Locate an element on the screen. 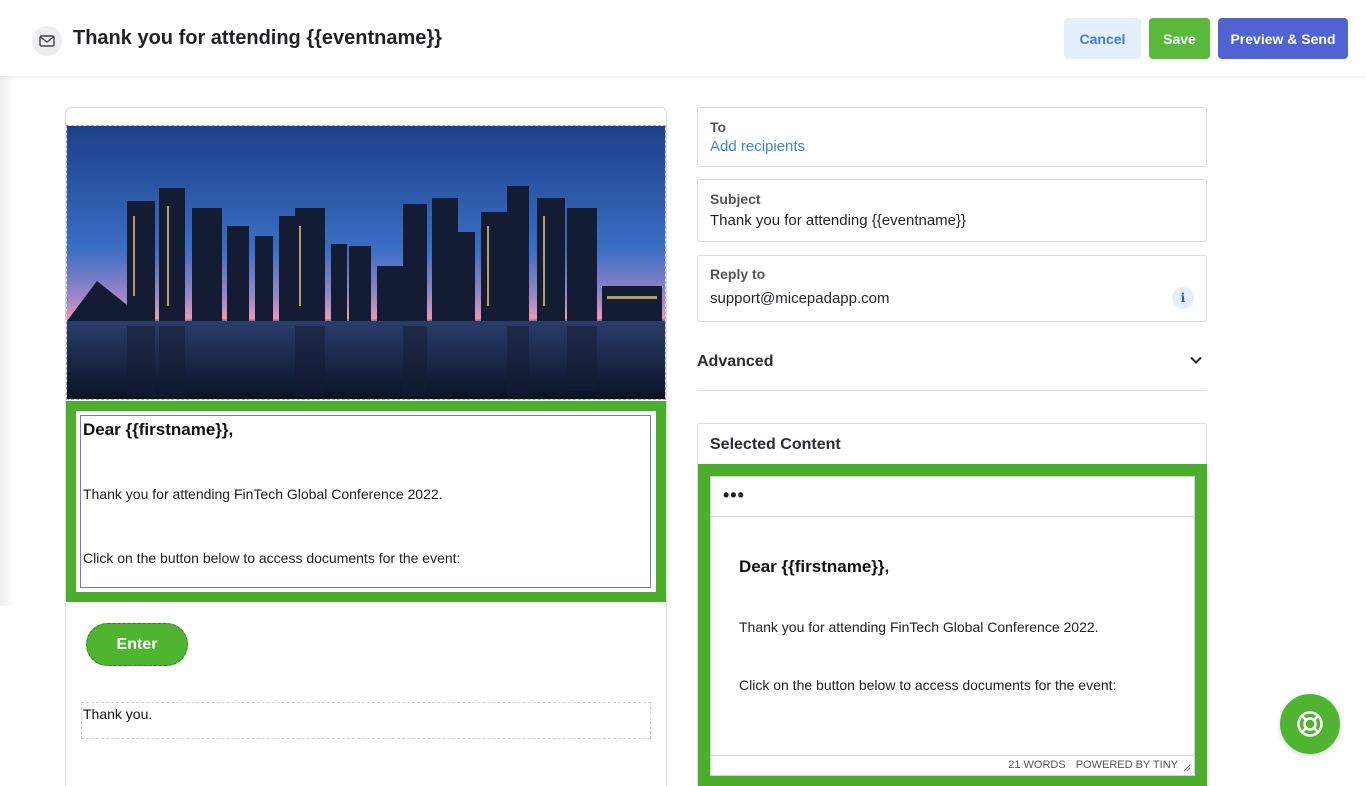 The width and height of the screenshot is (1366, 786). left-shadow is located at coordinates (7, 341).